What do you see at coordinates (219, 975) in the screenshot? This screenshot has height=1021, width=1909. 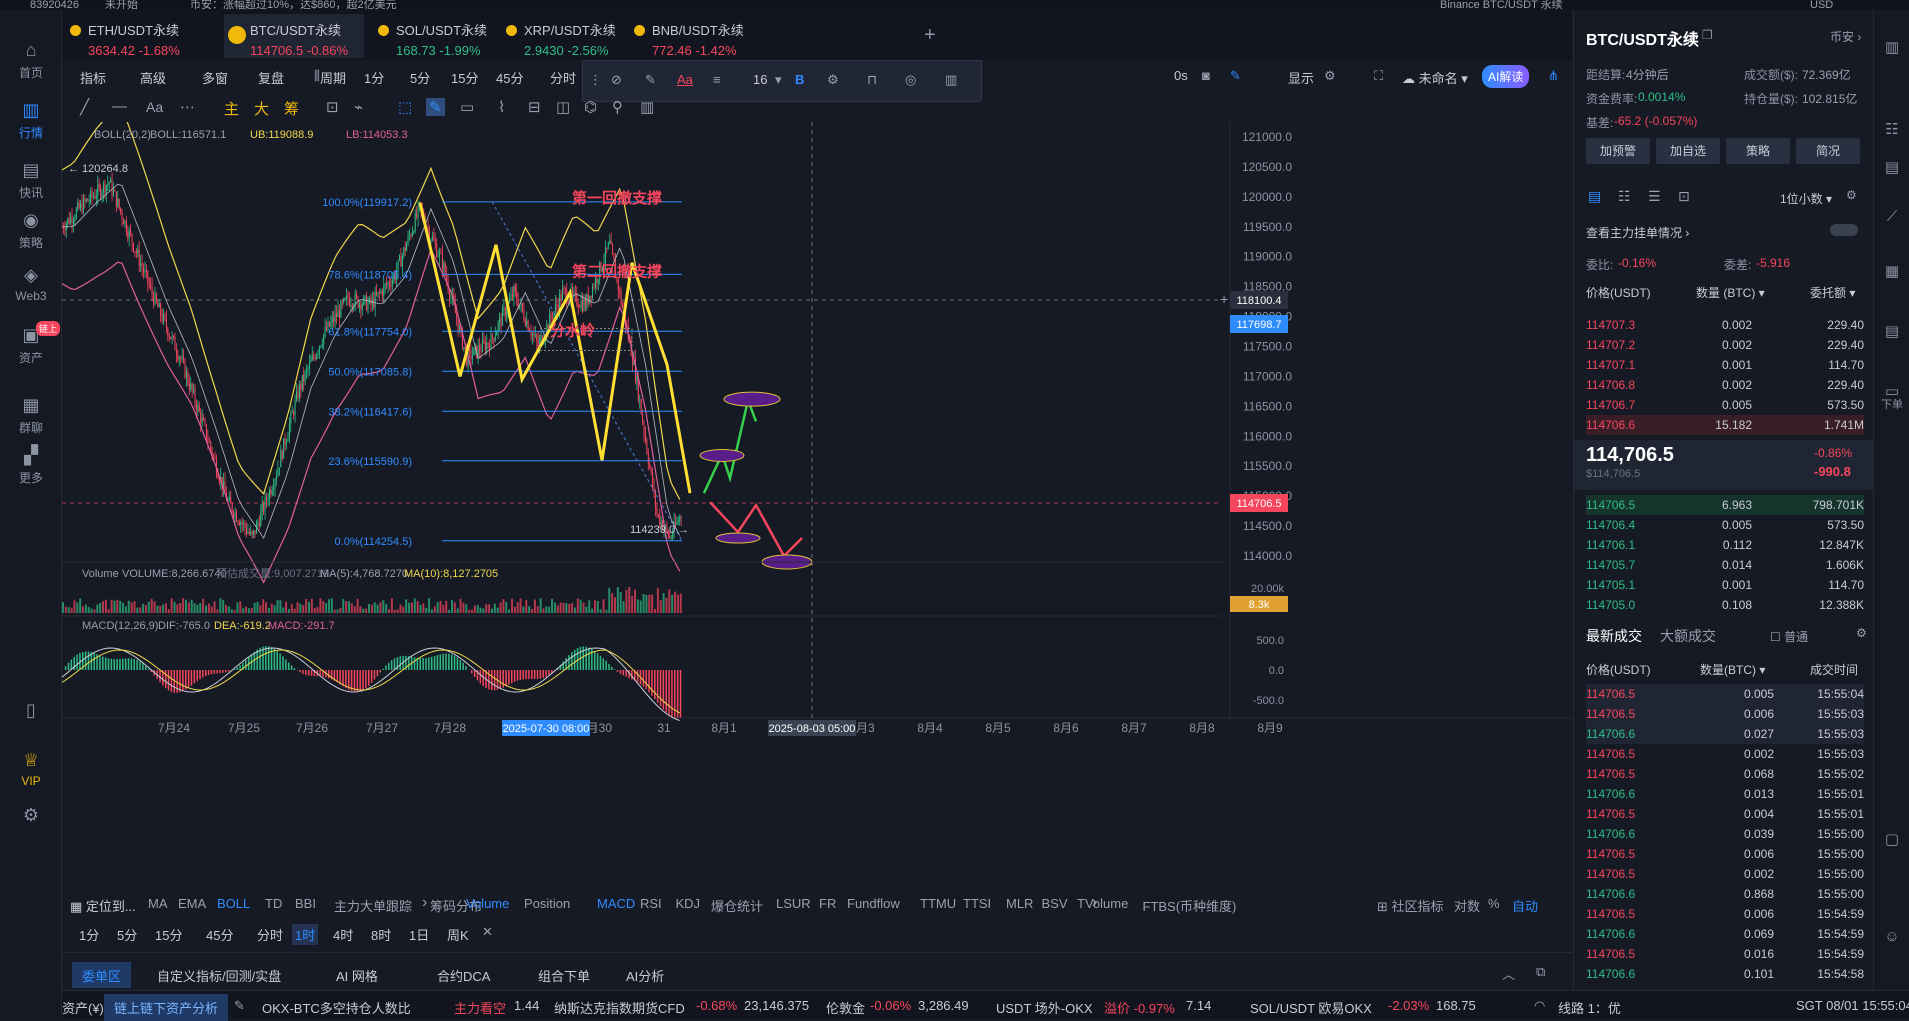 I see `panel-tab-1: 自定义指标/回测/实盘` at bounding box center [219, 975].